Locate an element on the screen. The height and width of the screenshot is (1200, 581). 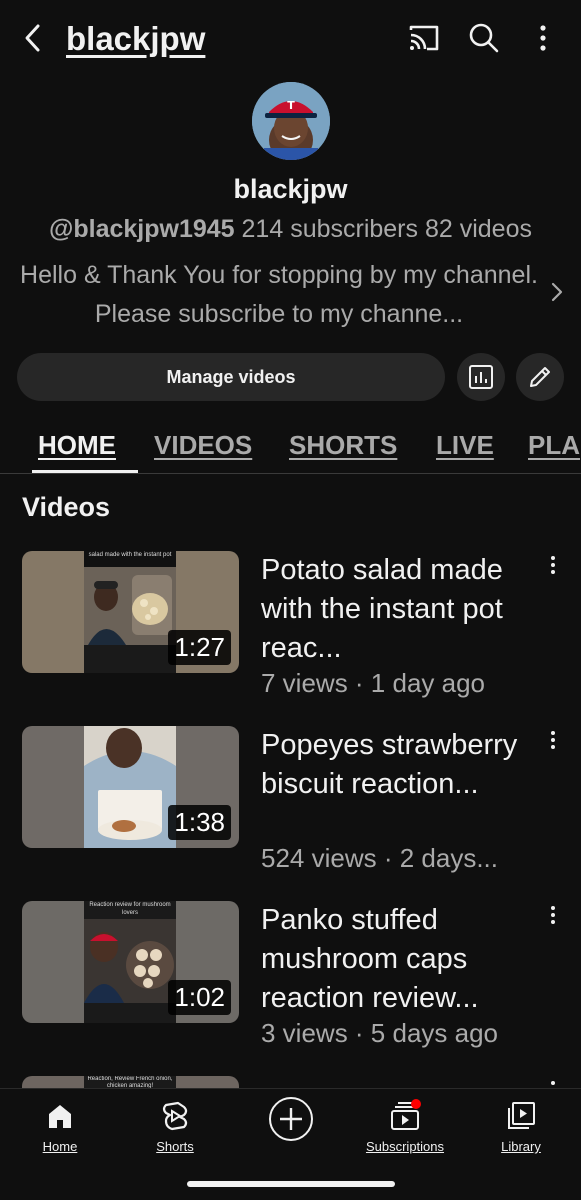
nav-label: Shorts is located at coordinates (175, 1146).